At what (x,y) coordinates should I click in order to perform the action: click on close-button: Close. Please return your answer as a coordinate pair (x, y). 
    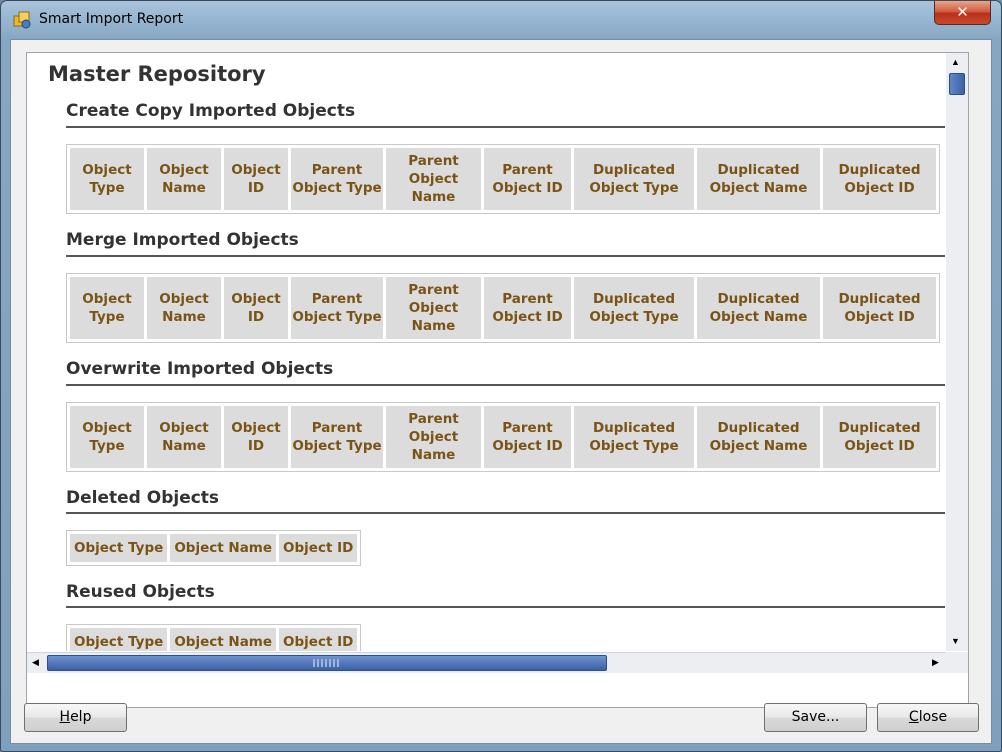
    Looking at the image, I should click on (928, 717).